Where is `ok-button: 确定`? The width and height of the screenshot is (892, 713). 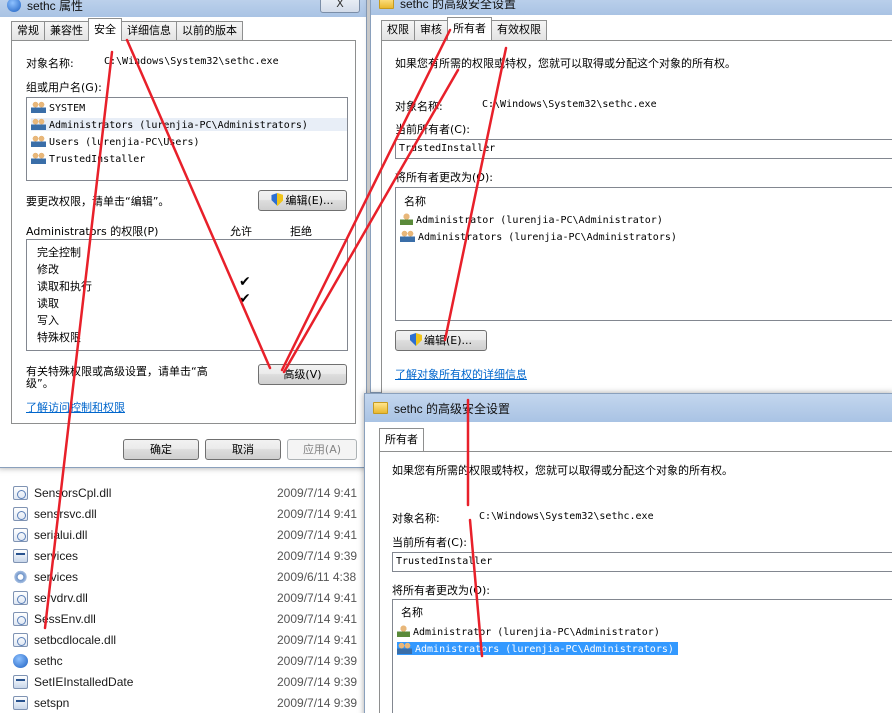
ok-button: 确定 is located at coordinates (161, 449).